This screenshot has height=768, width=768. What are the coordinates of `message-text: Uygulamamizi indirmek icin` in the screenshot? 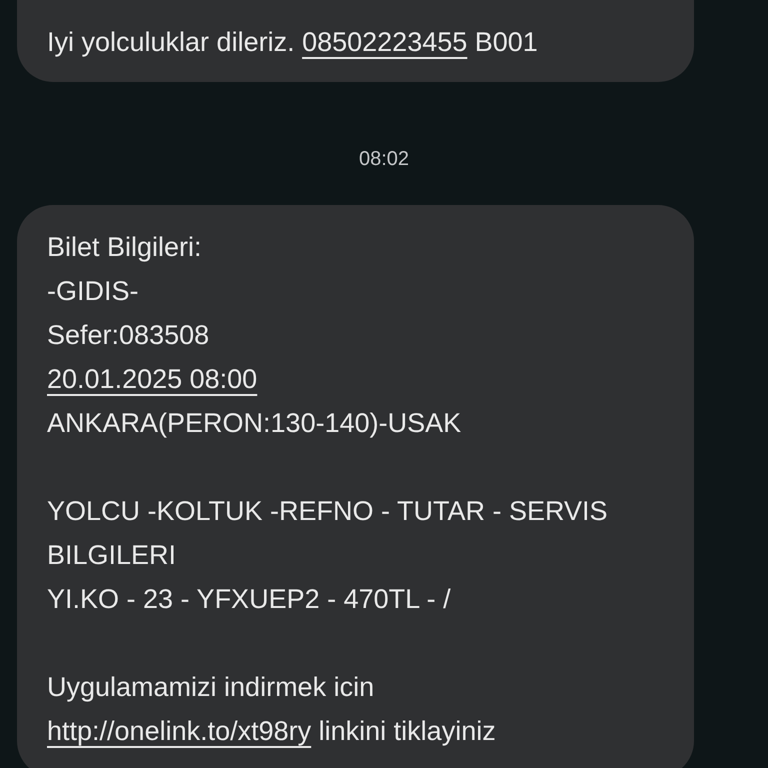 It's located at (211, 687).